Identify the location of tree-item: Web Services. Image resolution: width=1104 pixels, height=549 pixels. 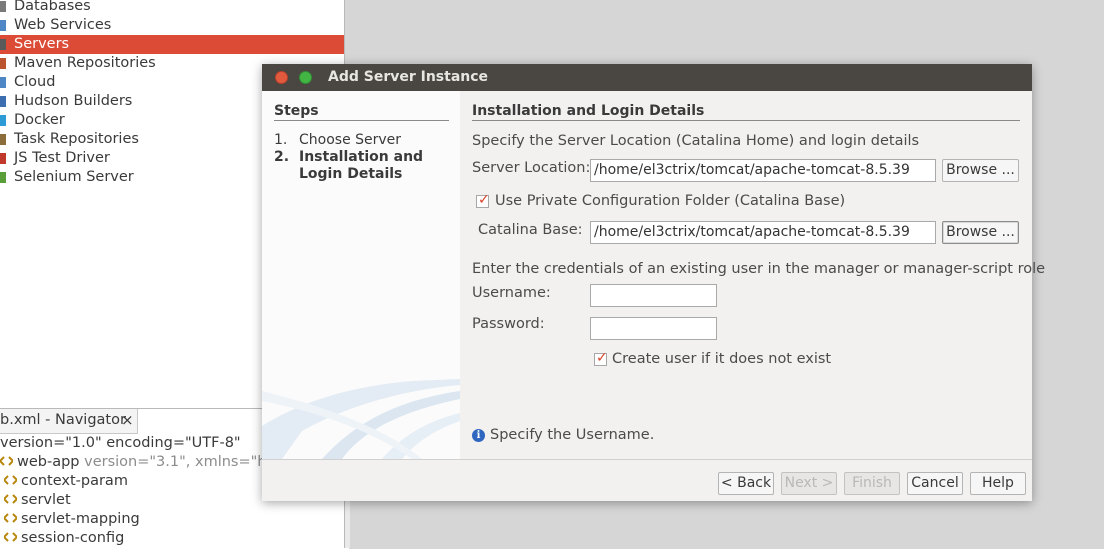
(172, 25).